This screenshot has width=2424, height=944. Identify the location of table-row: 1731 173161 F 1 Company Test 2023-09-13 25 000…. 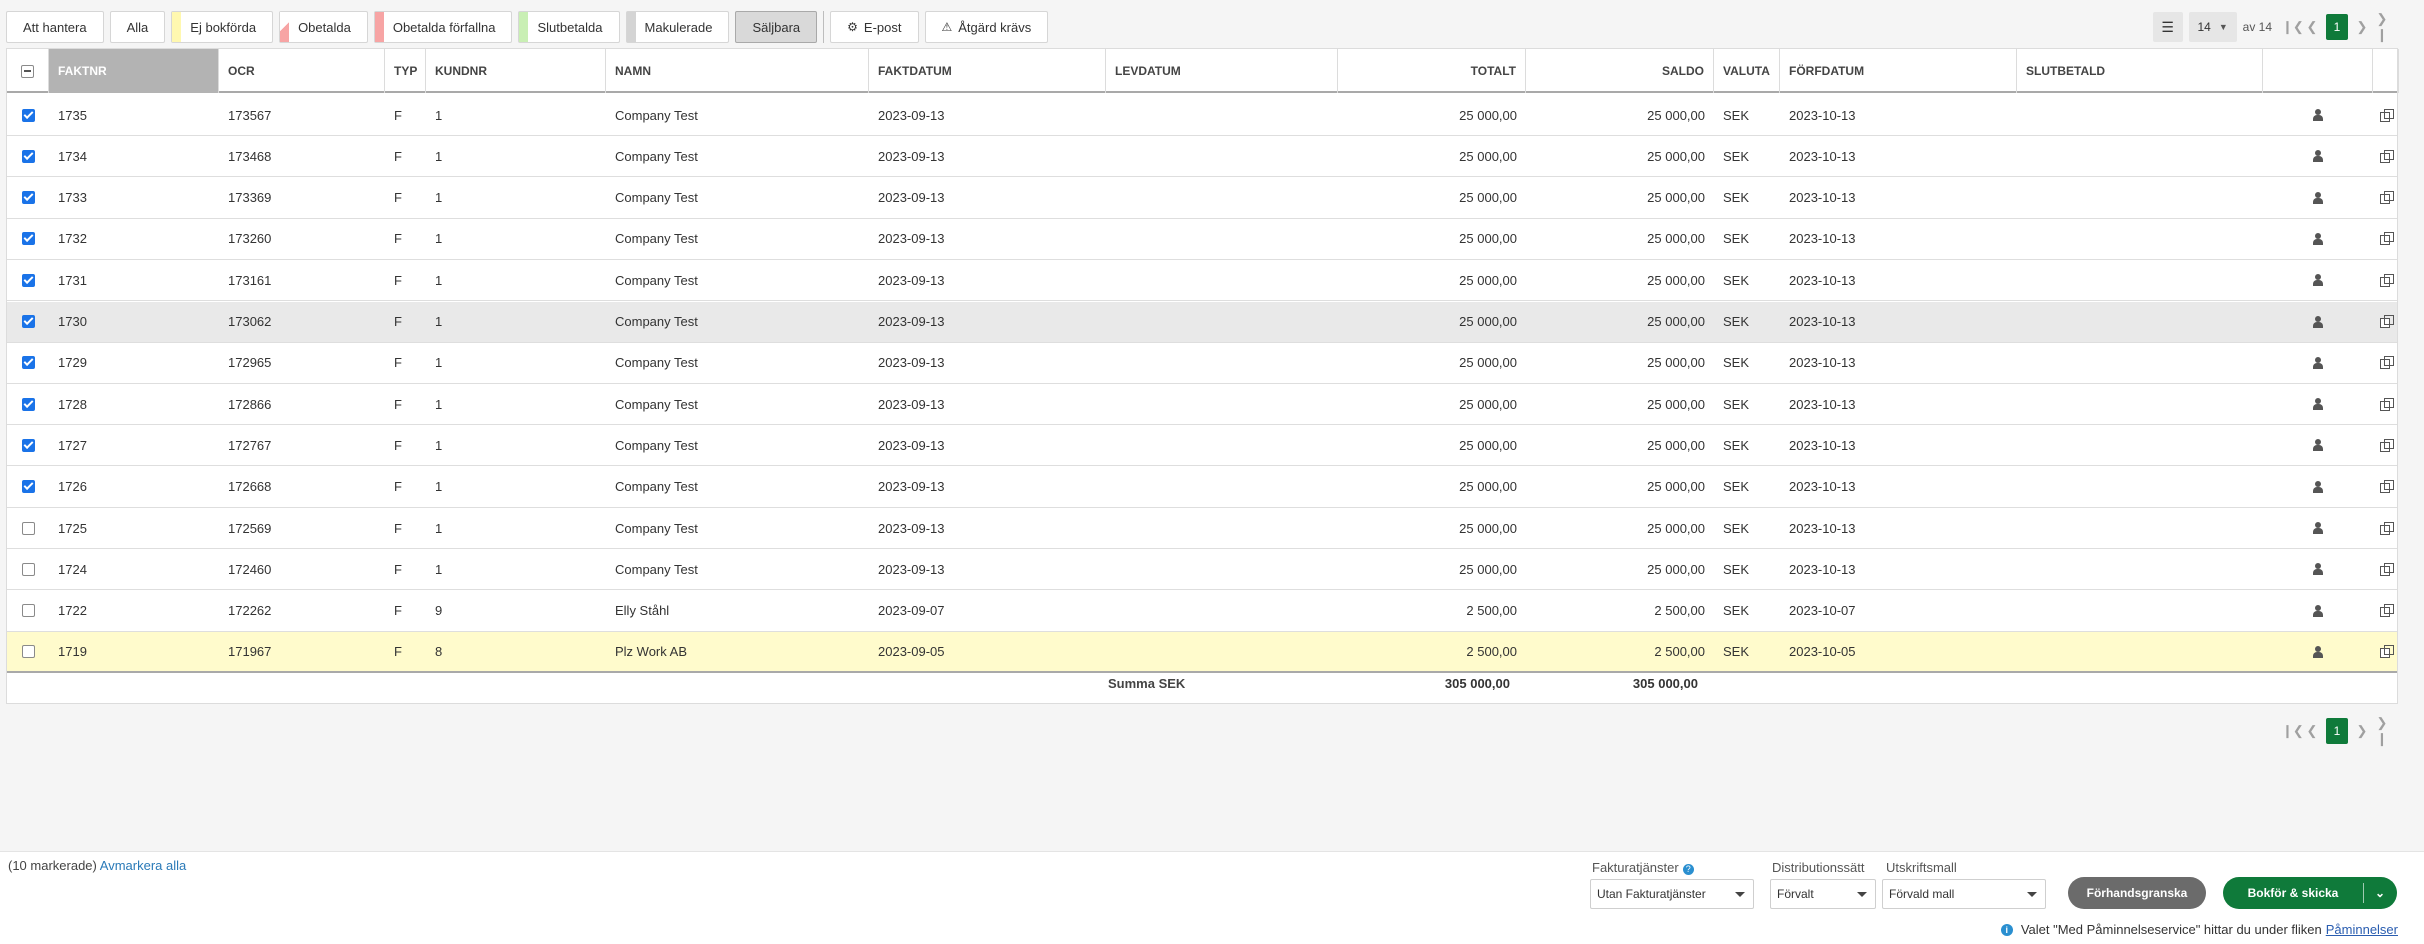
(1202, 281).